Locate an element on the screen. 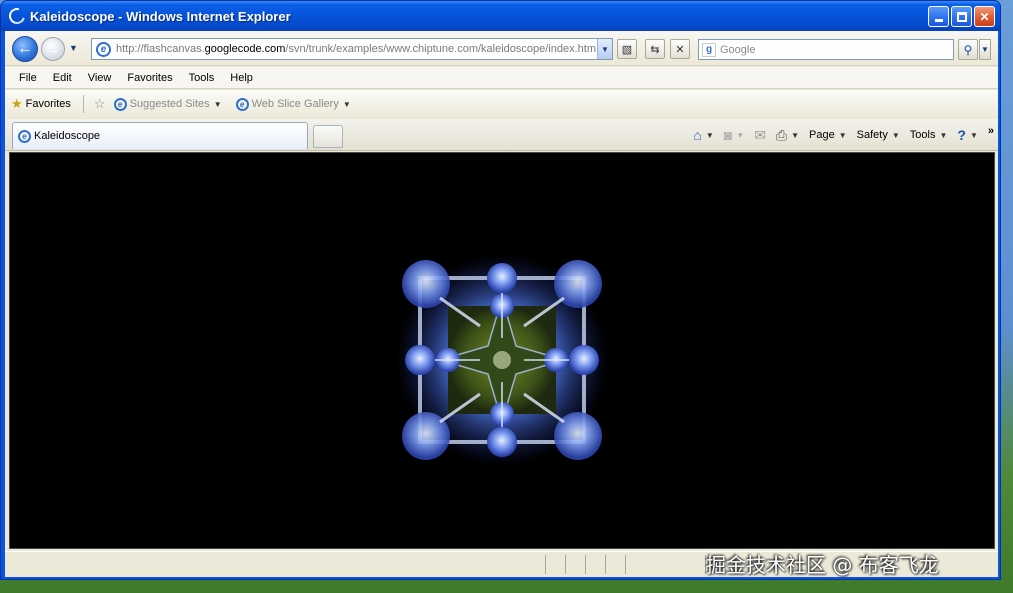 The height and width of the screenshot is (593, 1013). forward-arrow-icon: → is located at coordinates (53, 49).